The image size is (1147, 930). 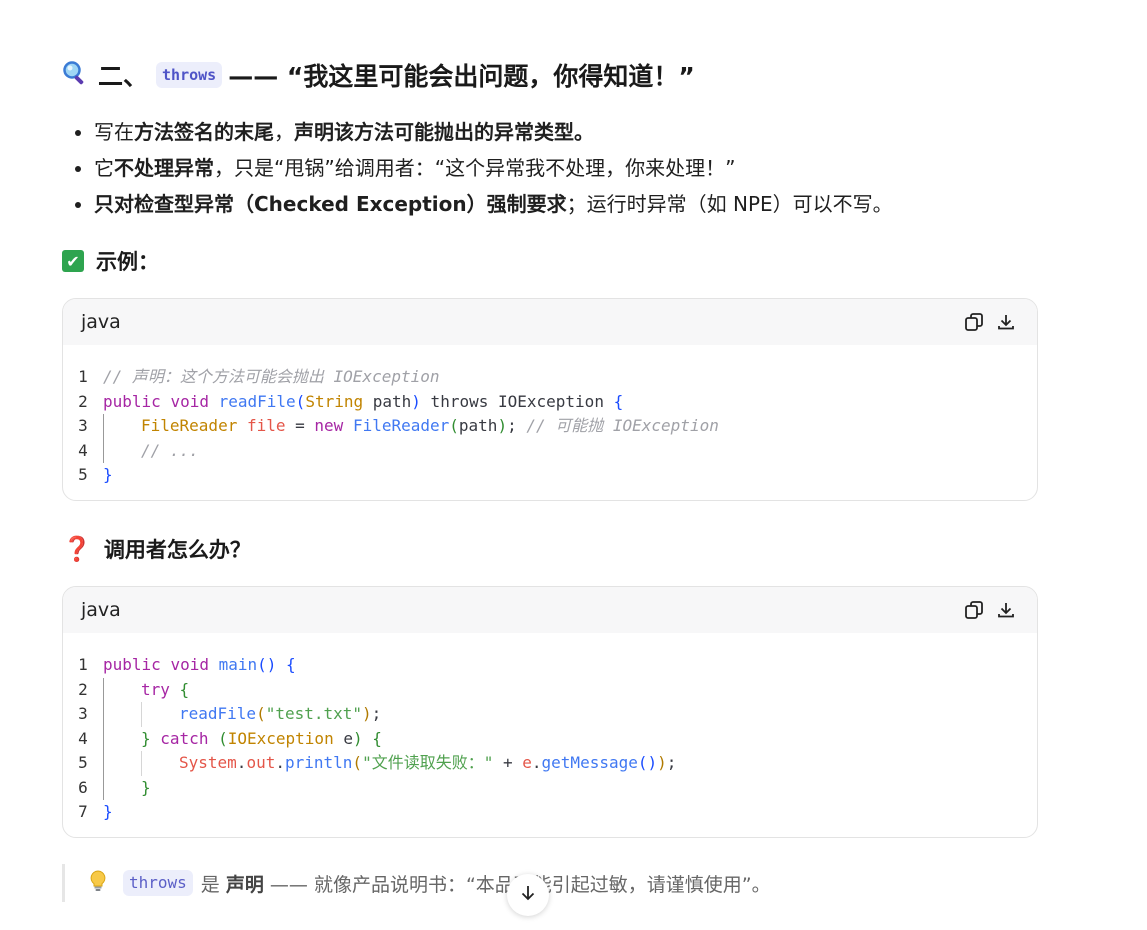 What do you see at coordinates (242, 738) in the screenshot?
I see `code-text: } catch (IOException e) {` at bounding box center [242, 738].